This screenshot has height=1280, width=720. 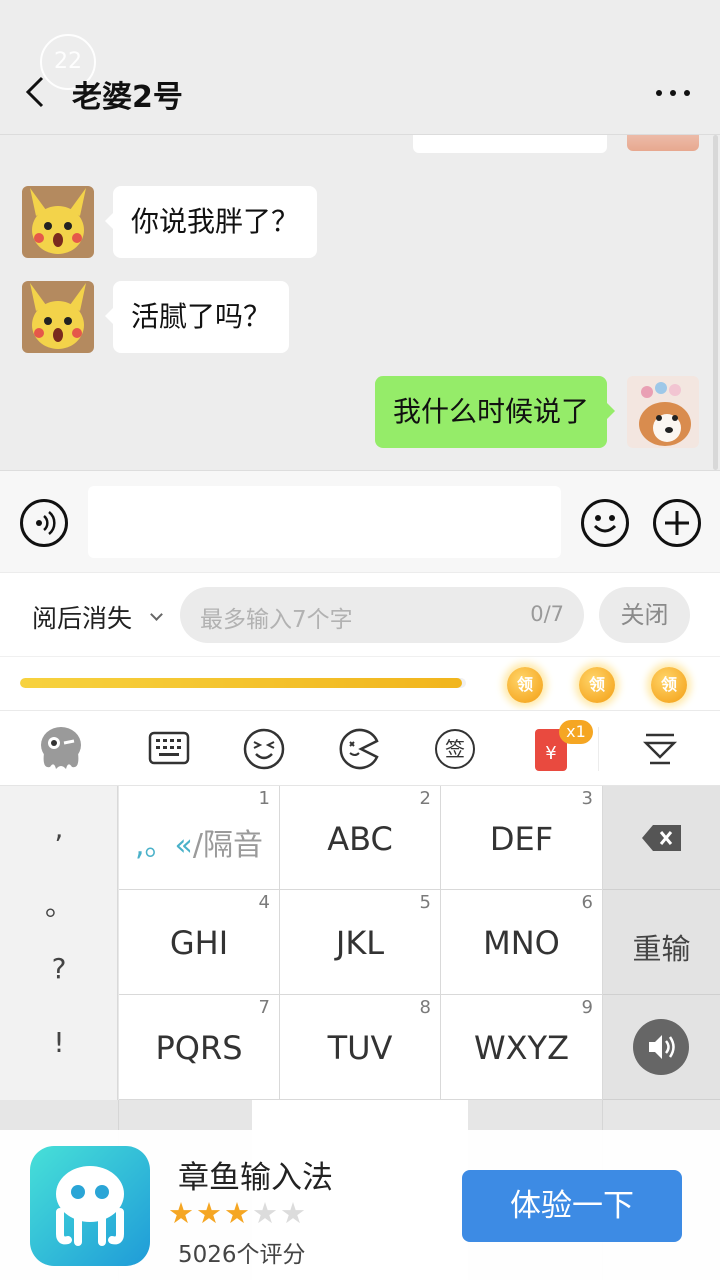 I want to click on input-bar, so click(x=360, y=521).